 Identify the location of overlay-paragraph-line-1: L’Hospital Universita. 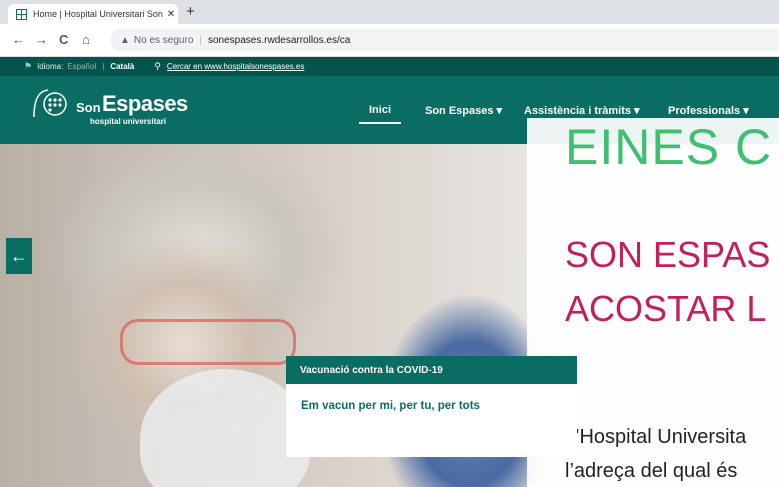
(656, 437).